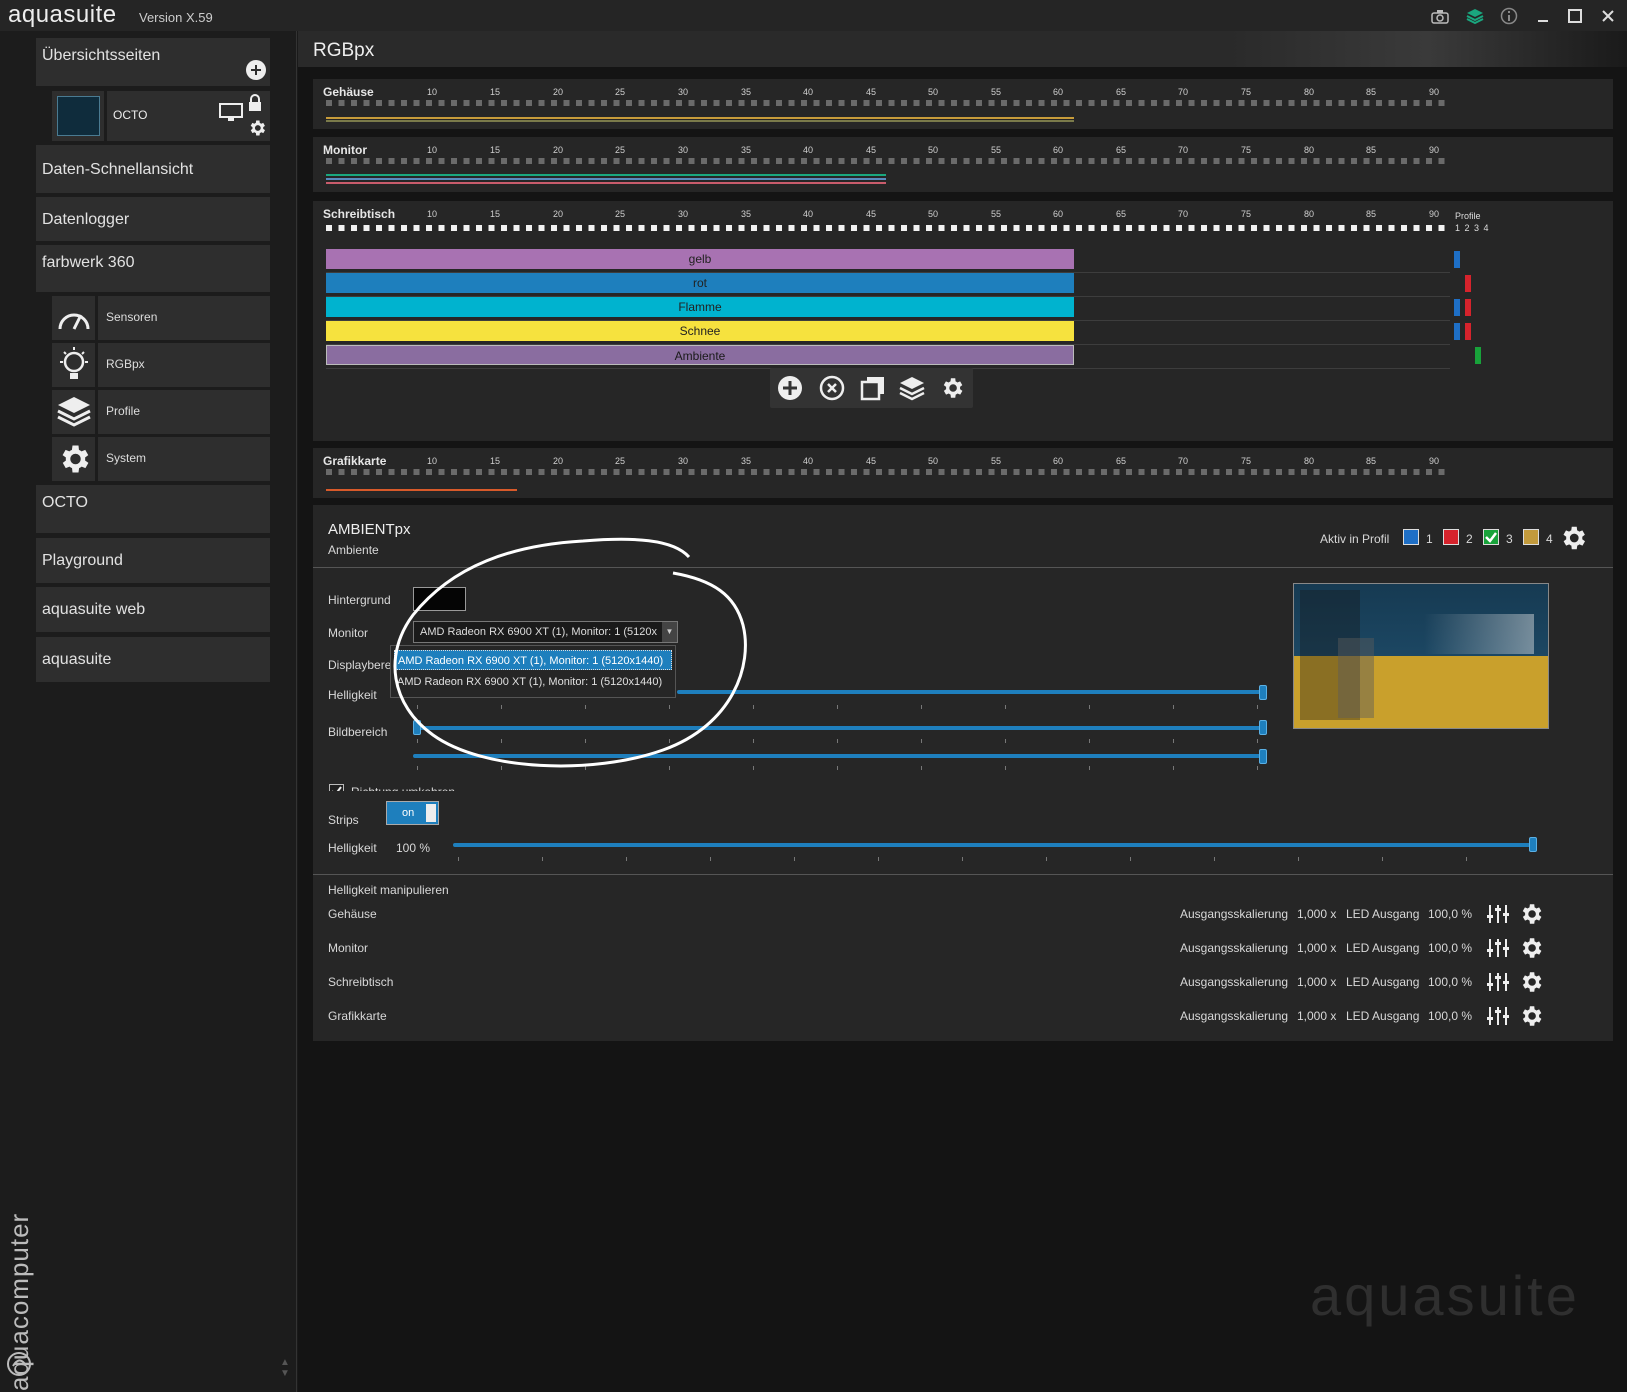 Image resolution: width=1627 pixels, height=1392 pixels. I want to click on row-name: Monitor, so click(348, 948).